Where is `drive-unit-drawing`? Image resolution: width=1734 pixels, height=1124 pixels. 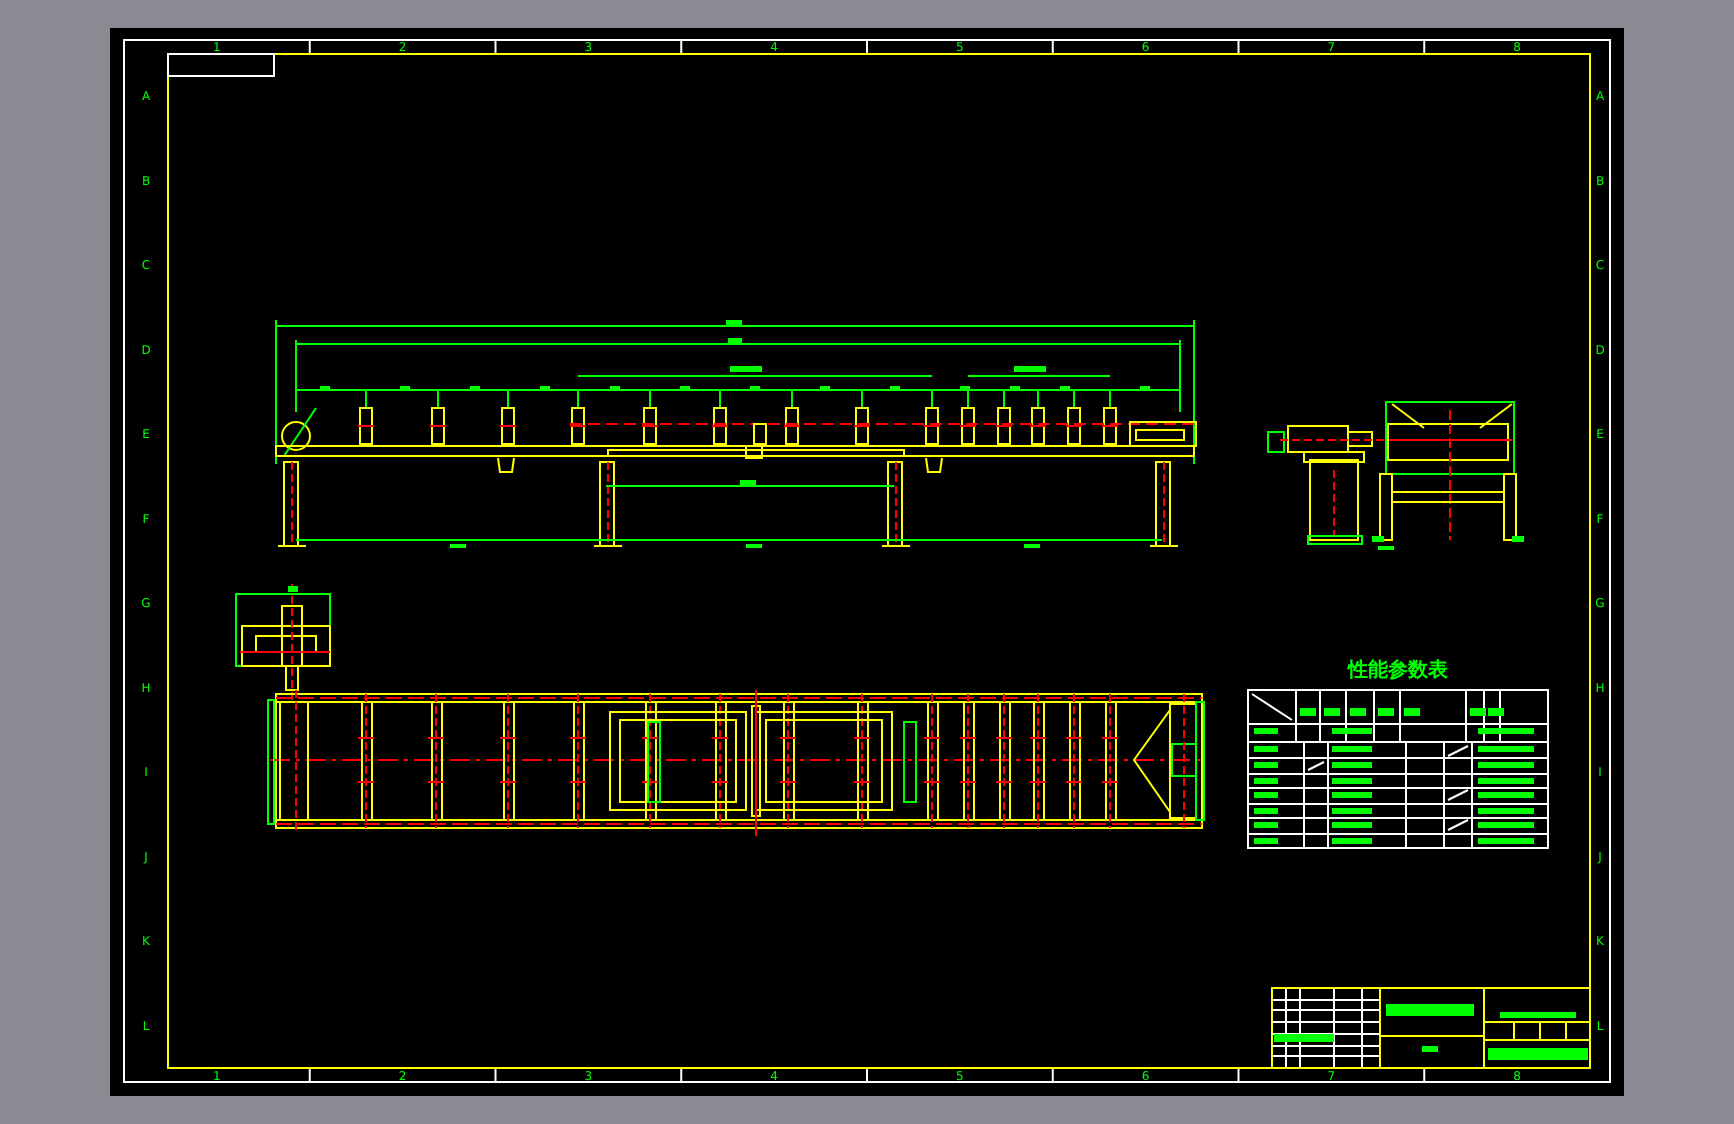
drive-unit-drawing is located at coordinates (283, 642).